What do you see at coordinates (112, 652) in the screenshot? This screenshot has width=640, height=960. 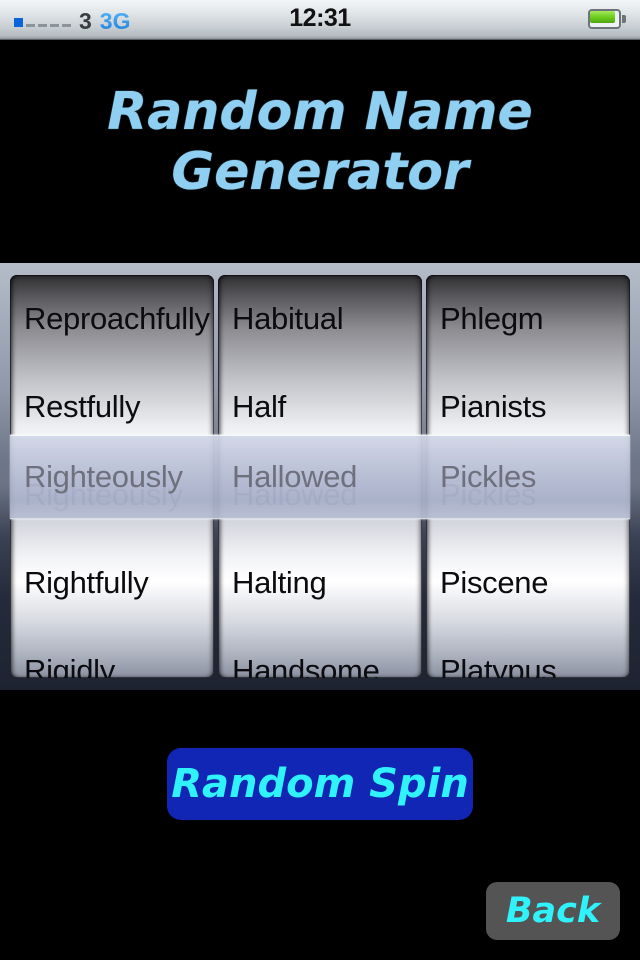 I see `picker-row: Rigidly` at bounding box center [112, 652].